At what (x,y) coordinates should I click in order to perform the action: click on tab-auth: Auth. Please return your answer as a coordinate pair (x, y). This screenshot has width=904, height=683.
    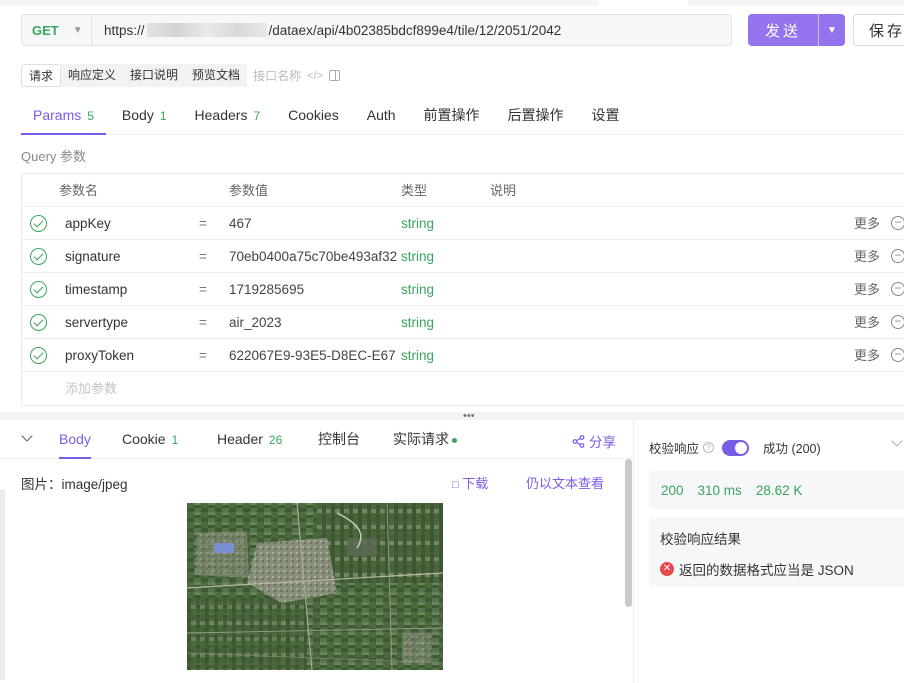
    Looking at the image, I should click on (381, 117).